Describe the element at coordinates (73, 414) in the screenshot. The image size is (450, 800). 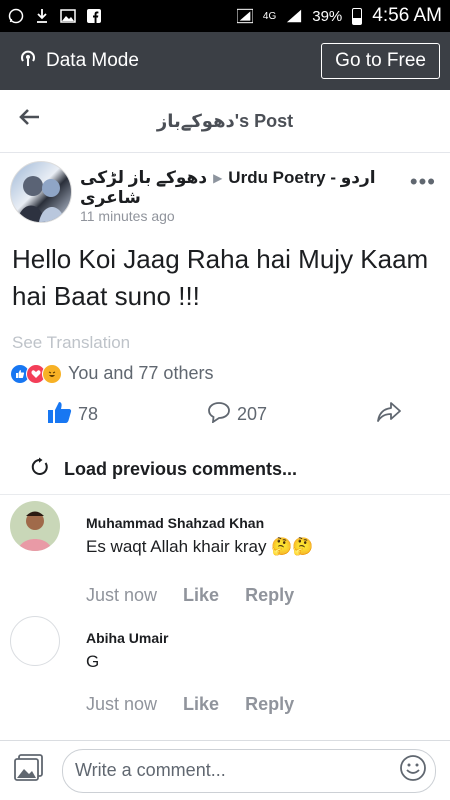
I see `like-button: 78` at that location.